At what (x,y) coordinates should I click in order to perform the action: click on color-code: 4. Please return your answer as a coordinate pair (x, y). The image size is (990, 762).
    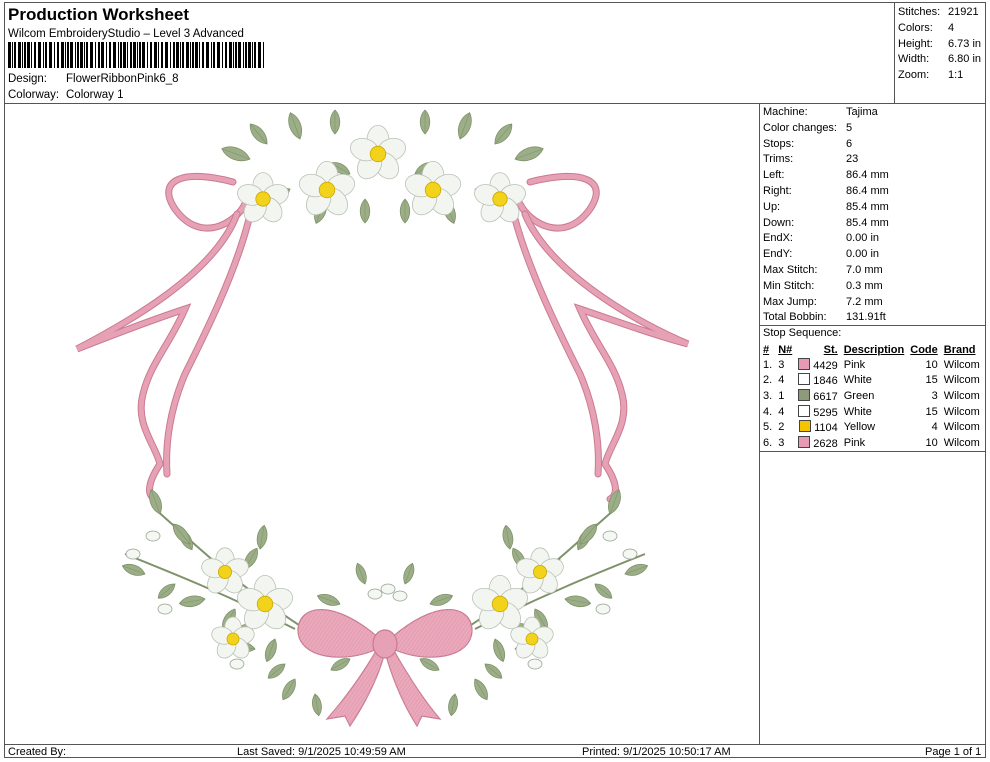
    Looking at the image, I should click on (934, 427).